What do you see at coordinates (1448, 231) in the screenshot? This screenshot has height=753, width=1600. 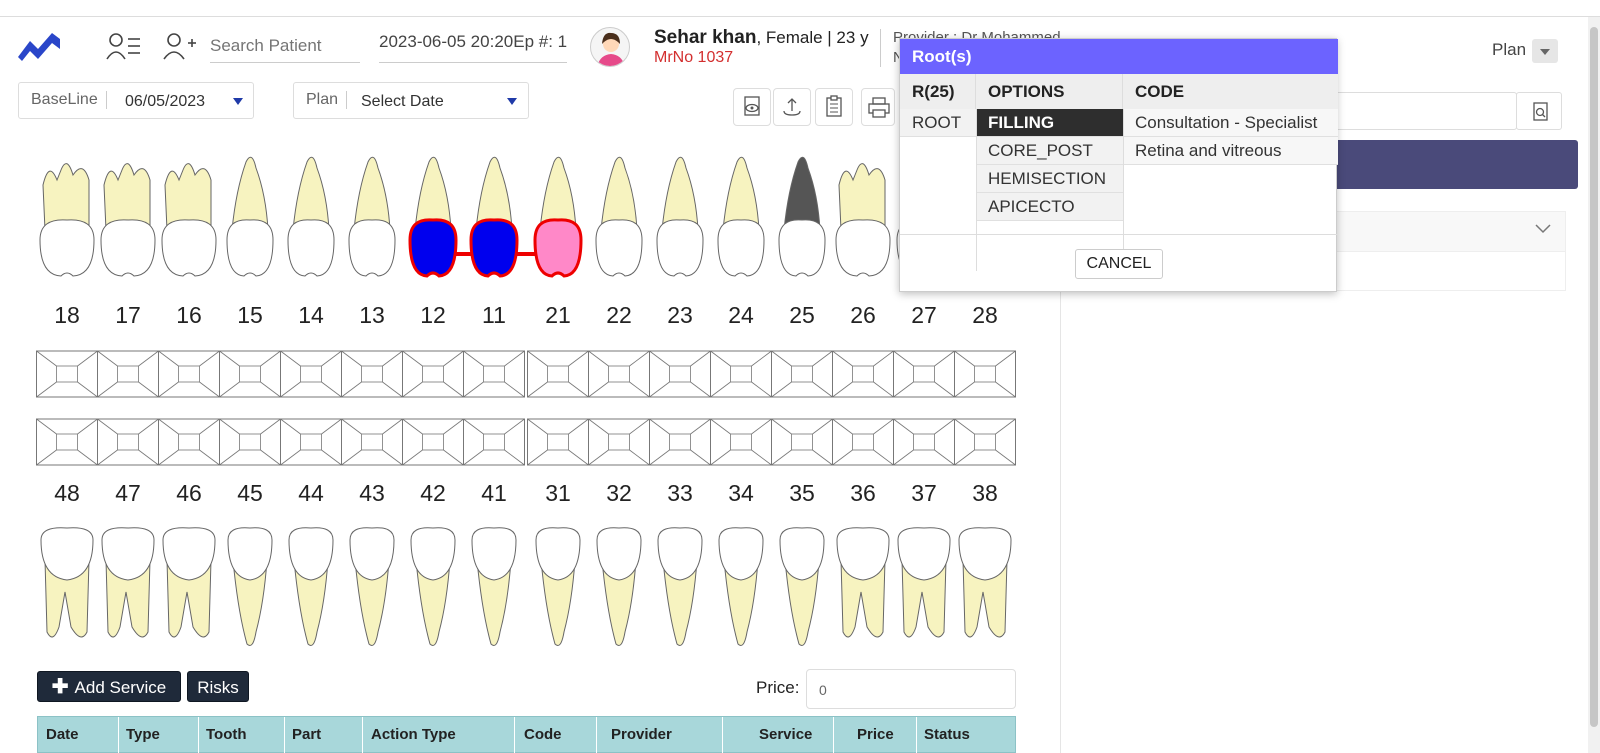 I see `right-accordion` at bounding box center [1448, 231].